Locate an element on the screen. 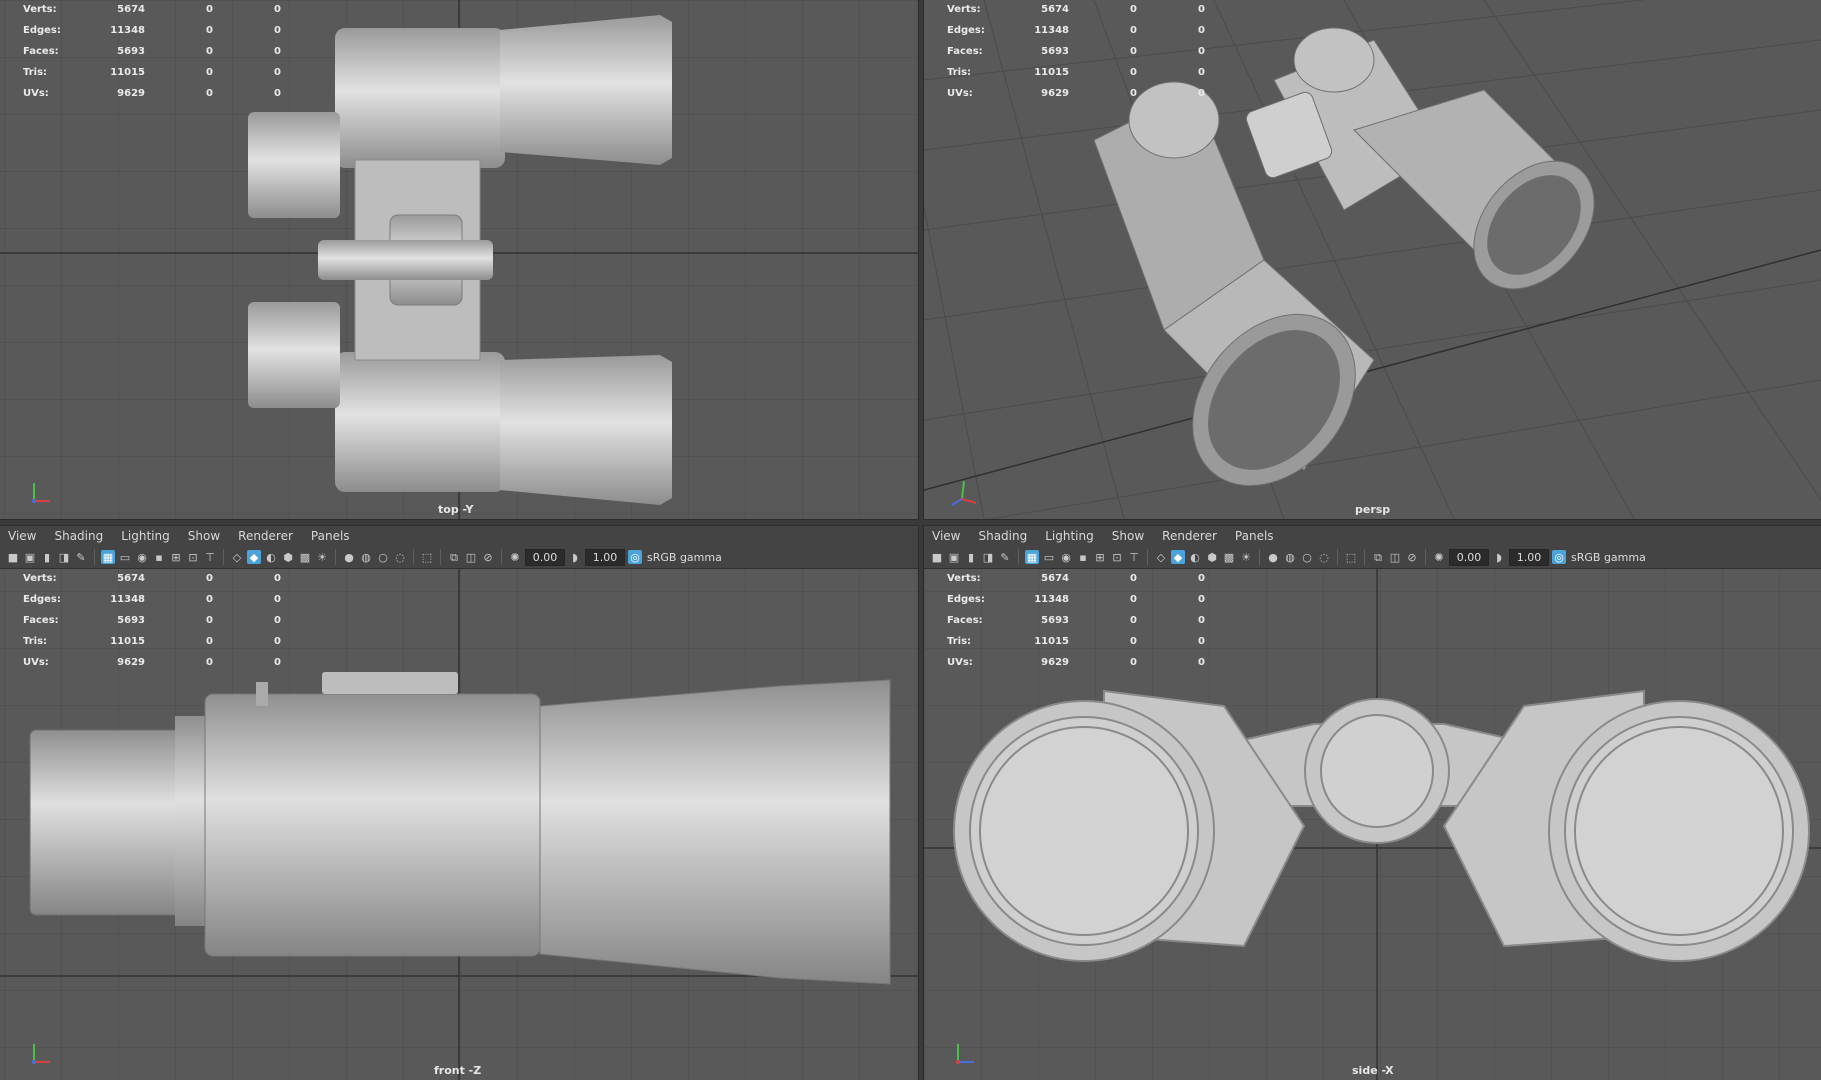 The image size is (1821, 1080). viewport-label: top -Y is located at coordinates (456, 509).